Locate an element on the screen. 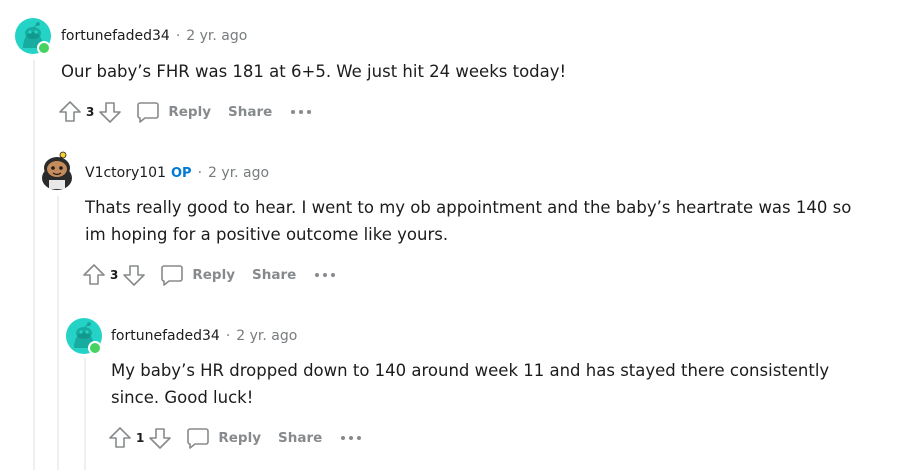 This screenshot has width=905, height=470. avatar is located at coordinates (57, 170).